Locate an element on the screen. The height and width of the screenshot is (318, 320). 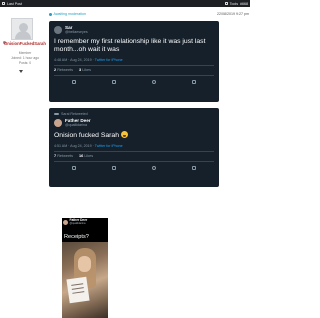
user-posts: Posts: 0 is located at coordinates (25, 63).